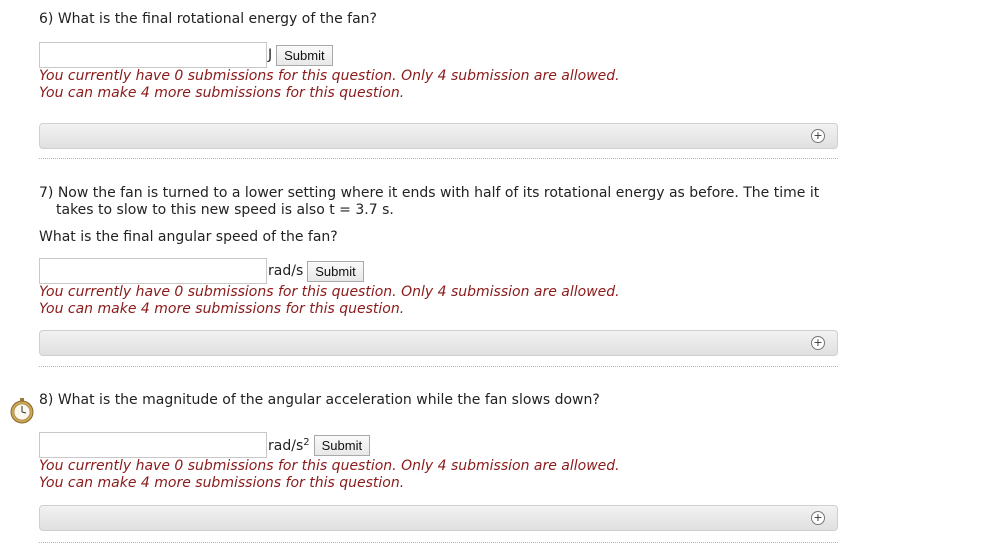 Image resolution: width=996 pixels, height=552 pixels. What do you see at coordinates (286, 271) in the screenshot?
I see `question-7-unit: rad/s` at bounding box center [286, 271].